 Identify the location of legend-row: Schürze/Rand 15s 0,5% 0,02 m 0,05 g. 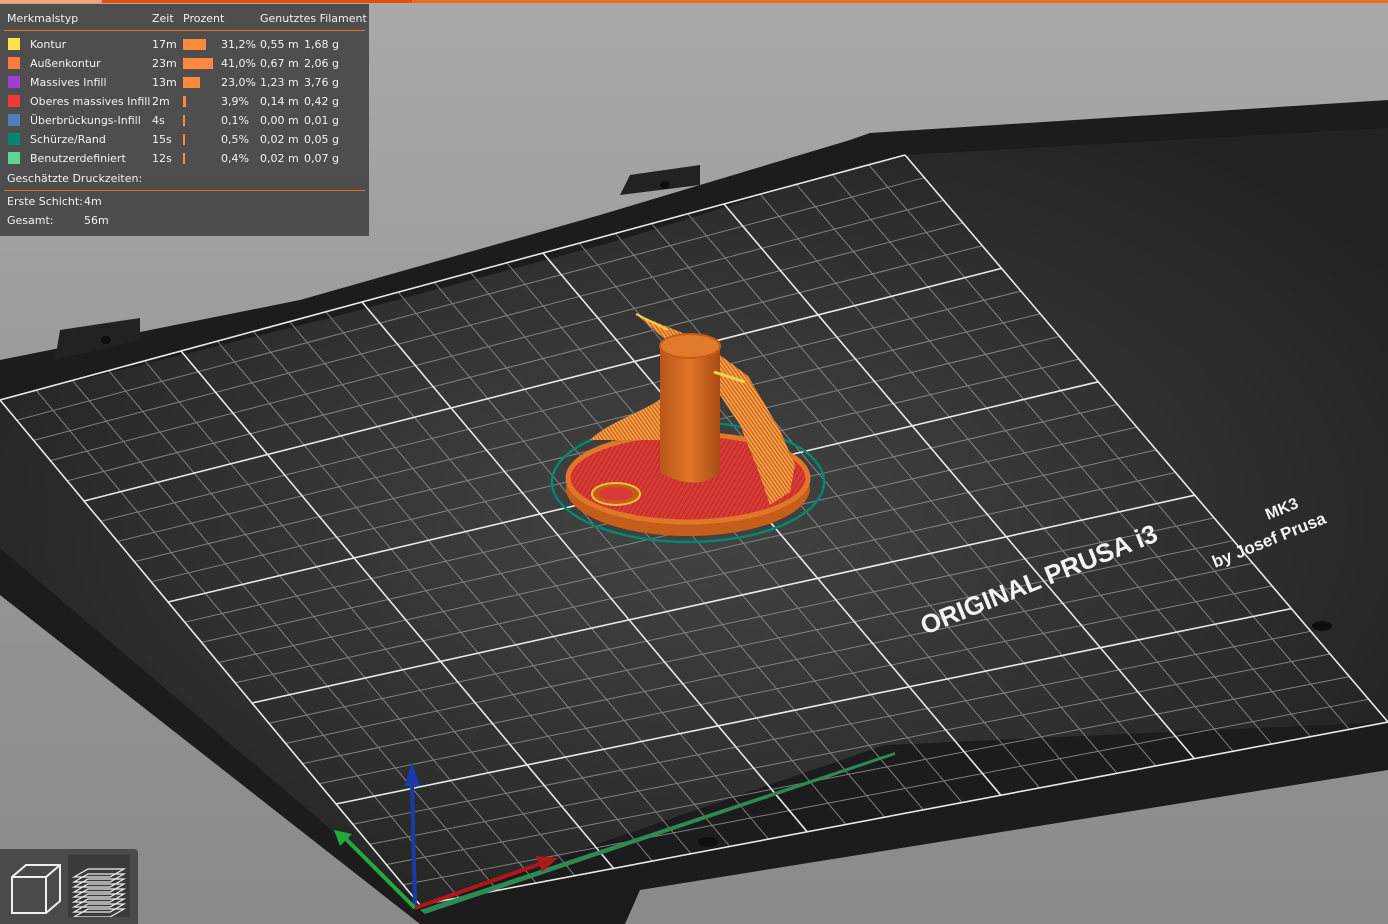
(184, 139).